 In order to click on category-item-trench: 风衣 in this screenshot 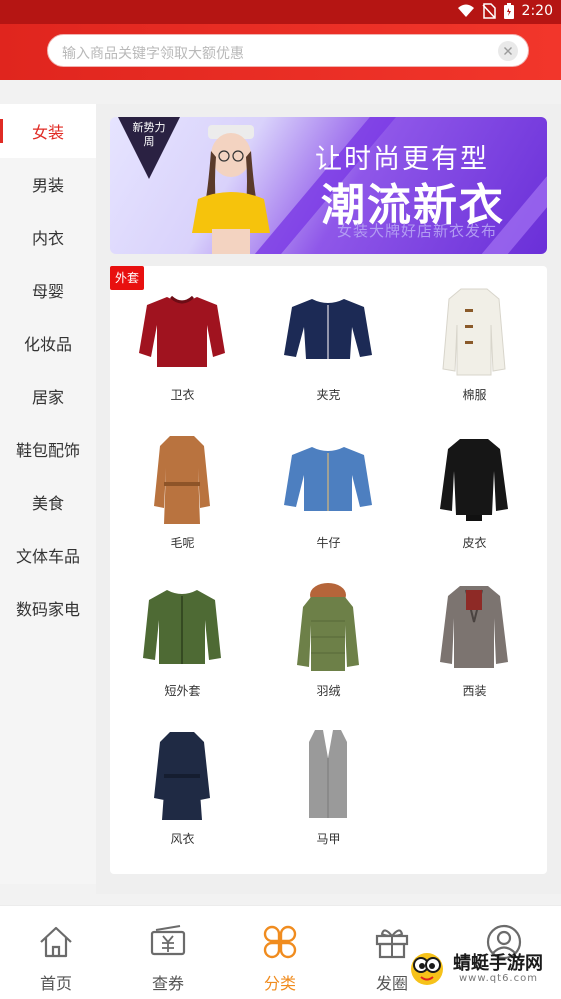, I will do `click(182, 784)`.